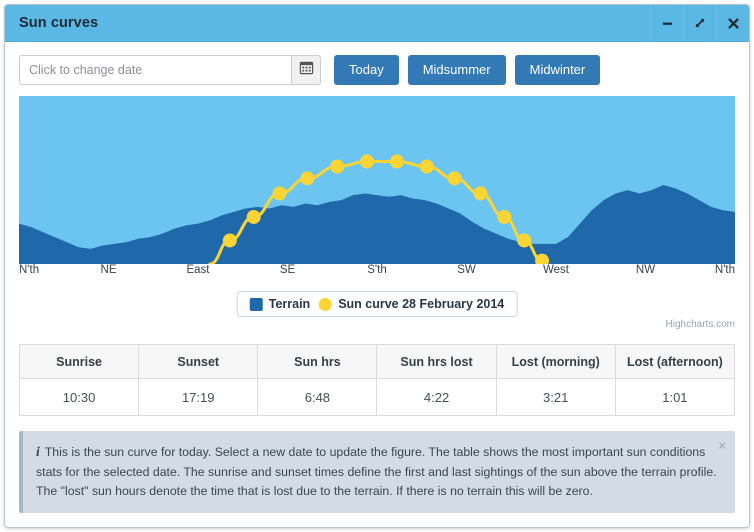  I want to click on table-header-sun-hrs: Sun hrs, so click(317, 361).